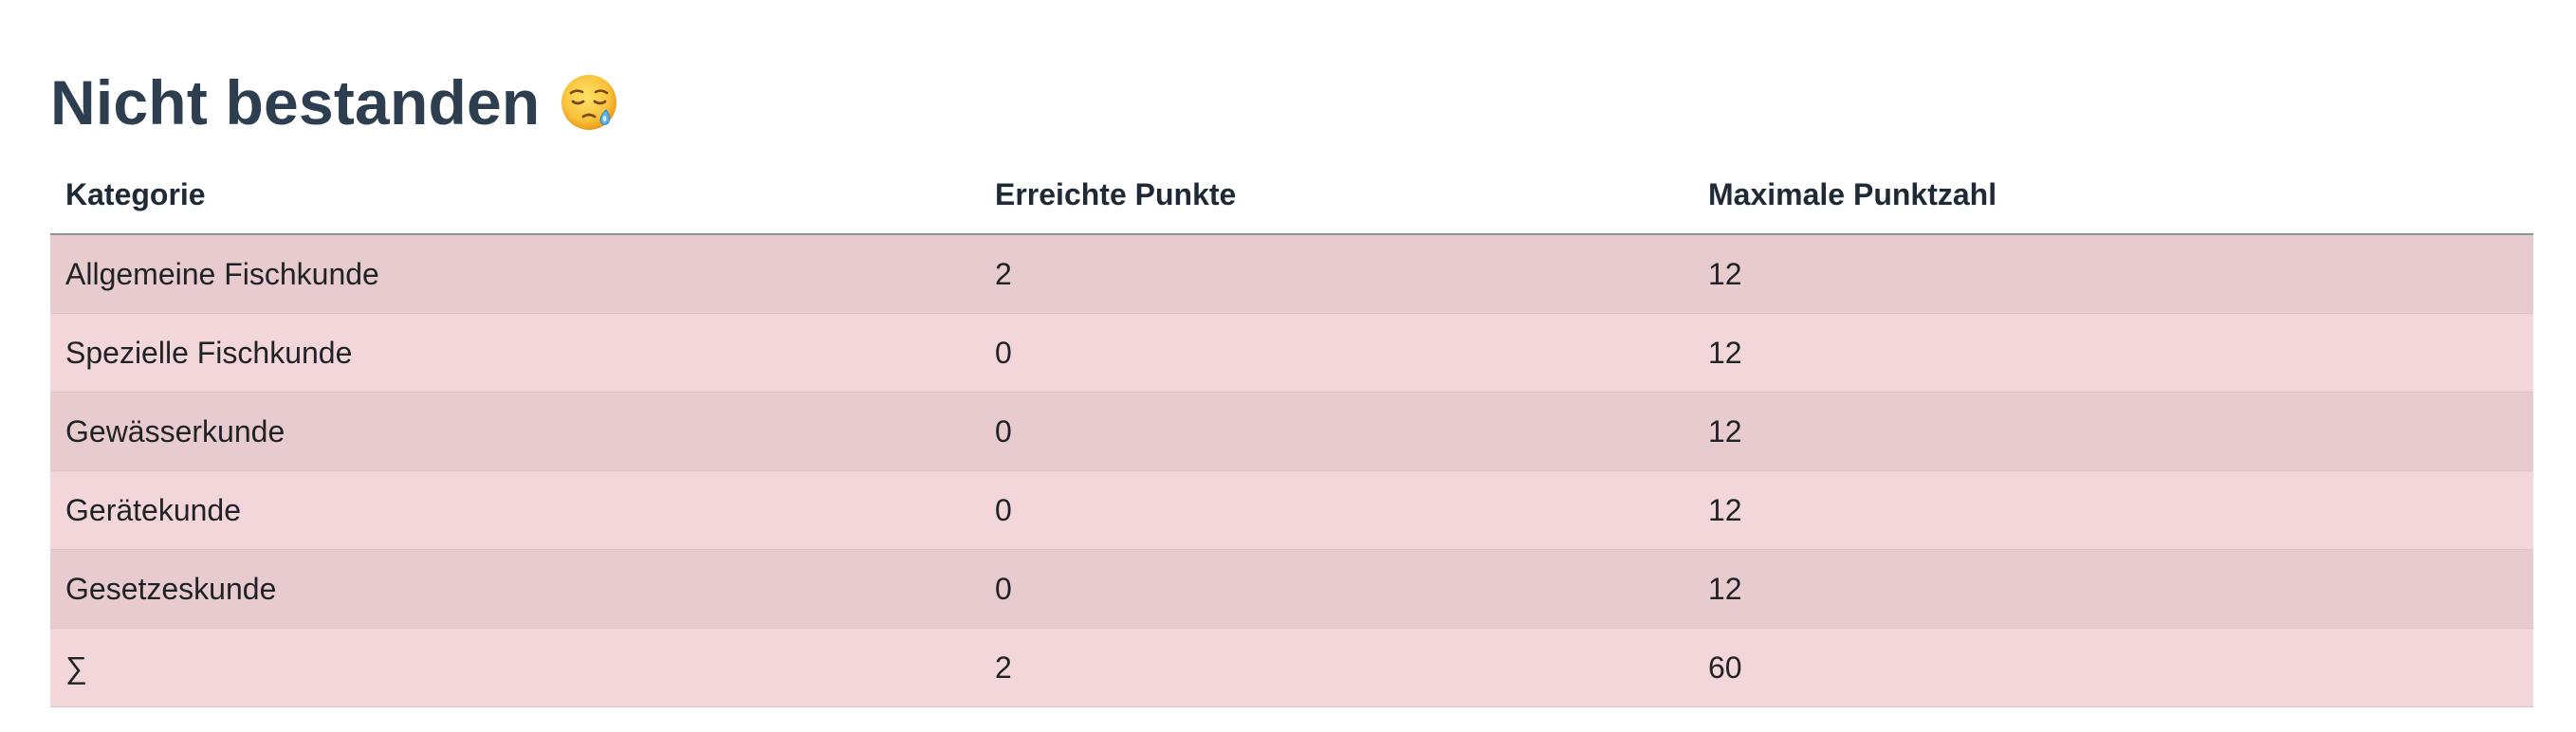  I want to click on table-row: Gesetzeskunde 0 12, so click(1291, 589).